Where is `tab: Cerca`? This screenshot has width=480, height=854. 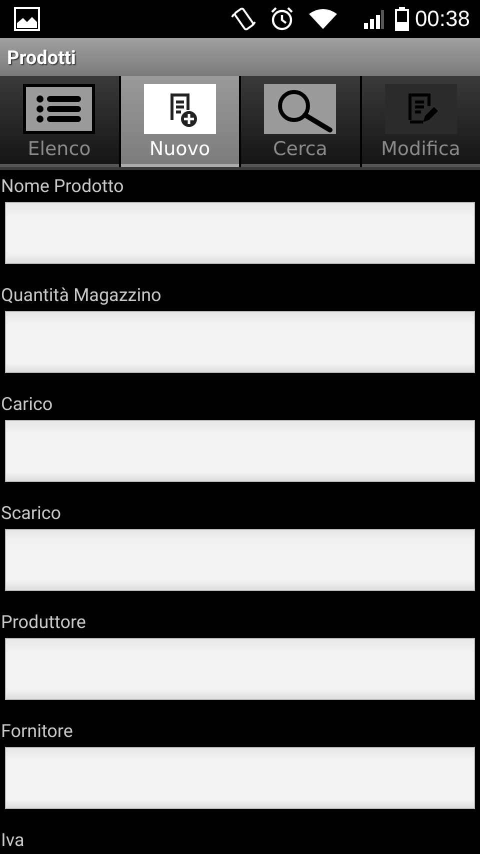 tab: Cerca is located at coordinates (300, 121).